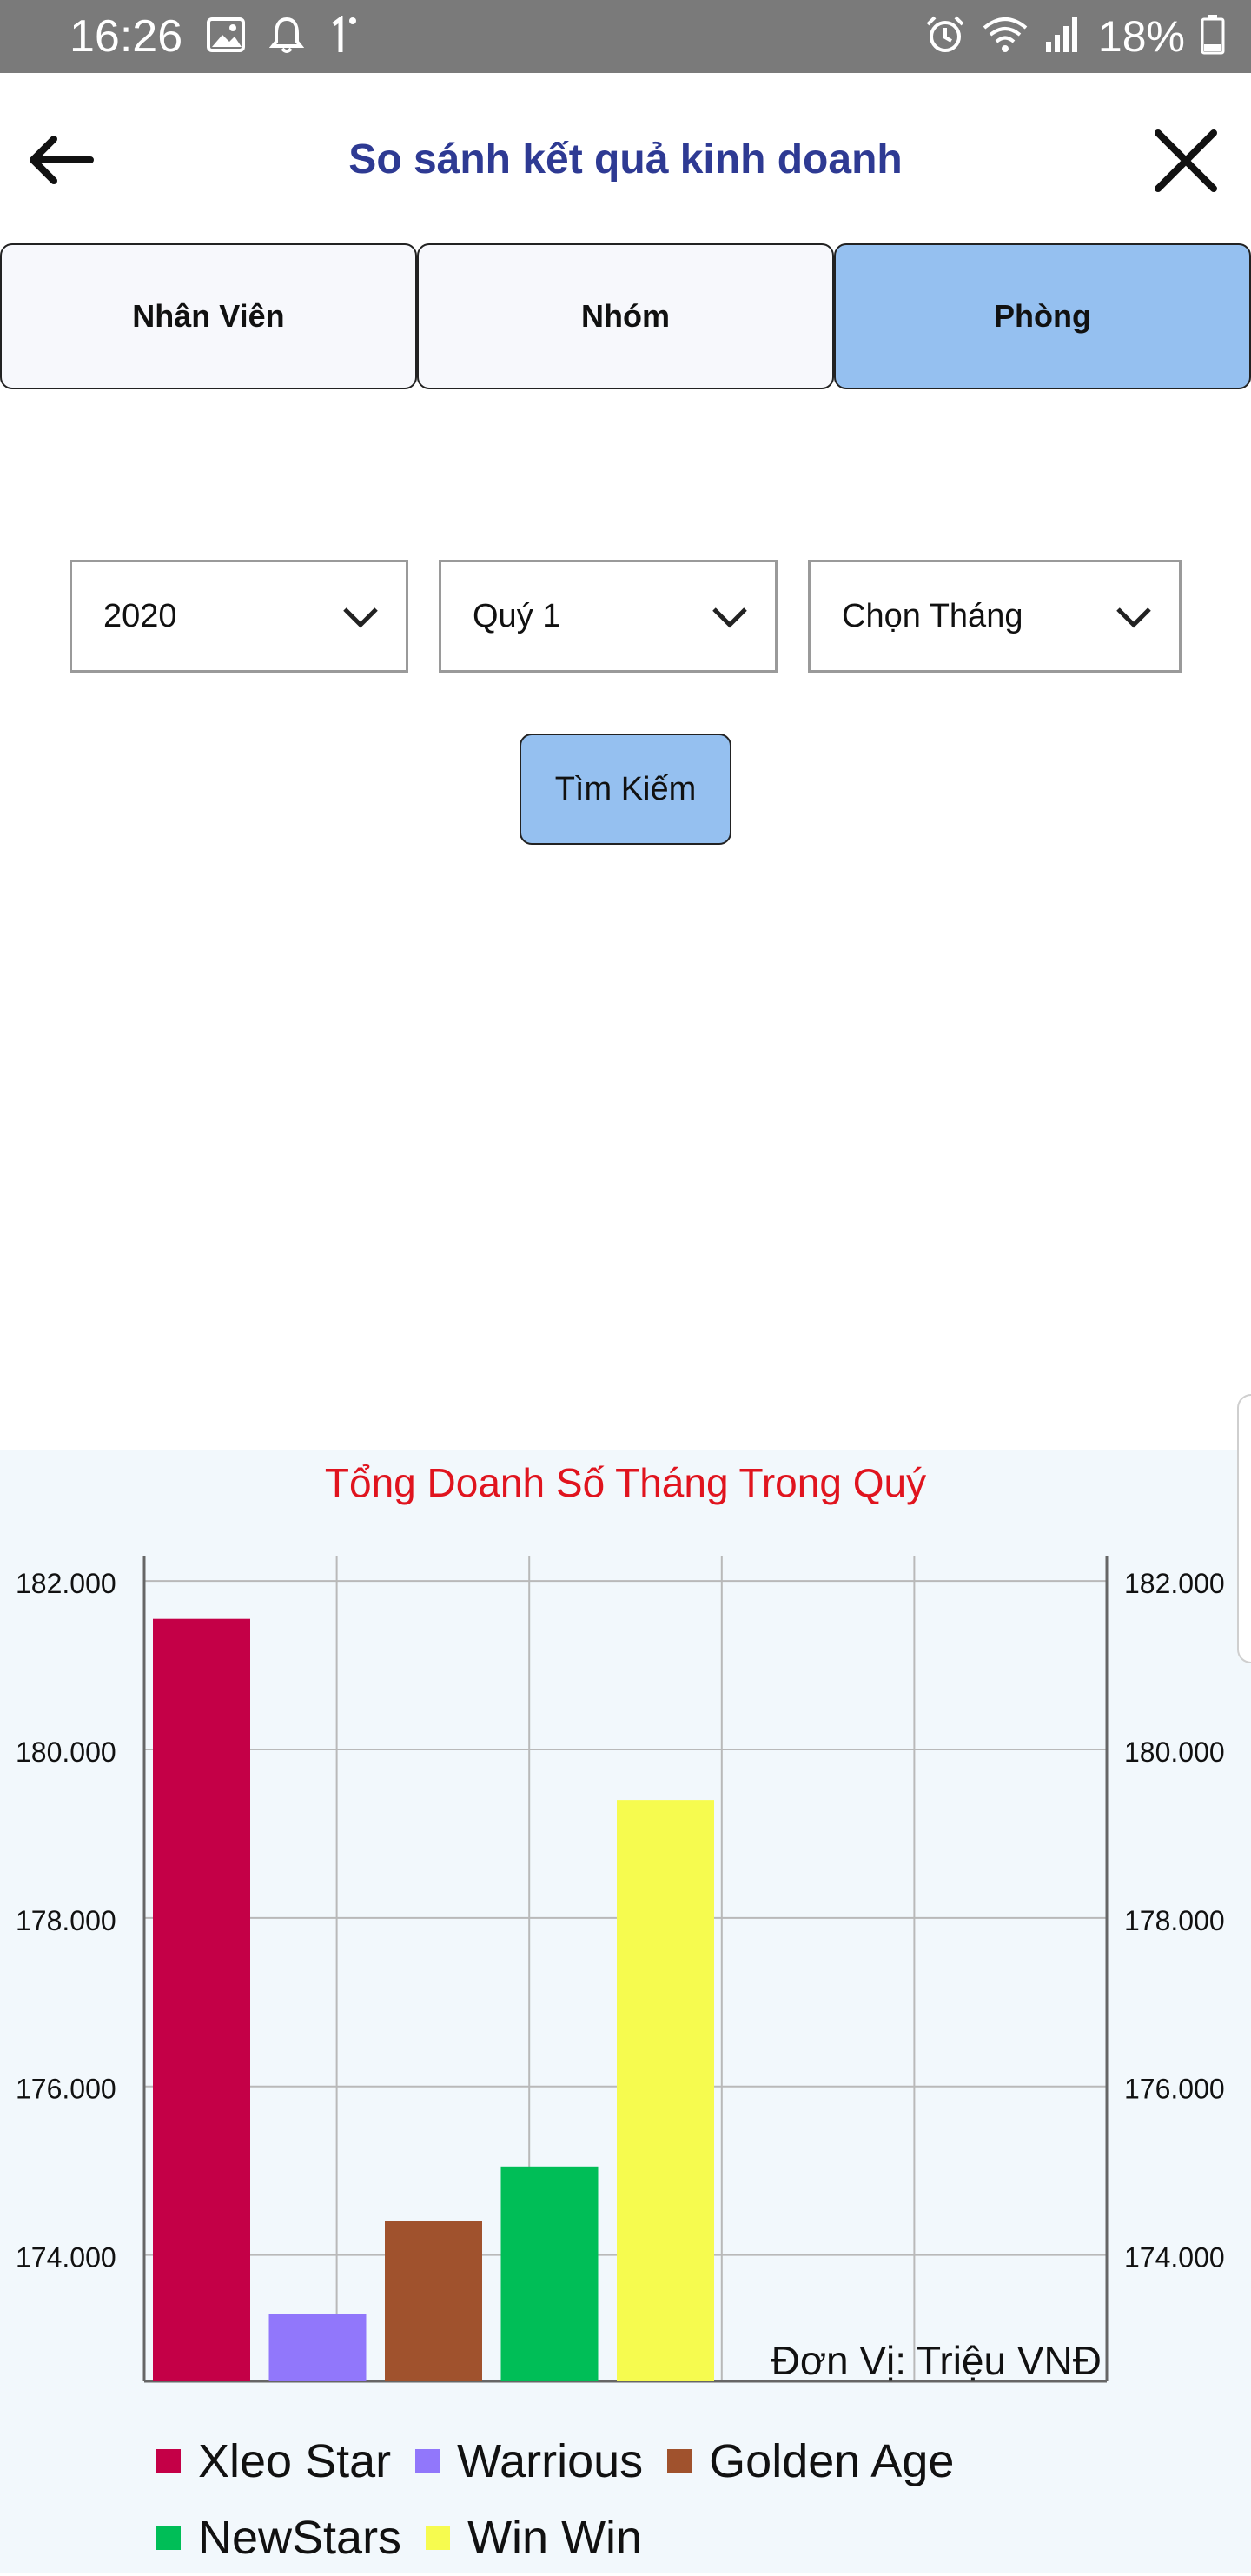  Describe the element at coordinates (226, 36) in the screenshot. I see `image-icon` at that location.